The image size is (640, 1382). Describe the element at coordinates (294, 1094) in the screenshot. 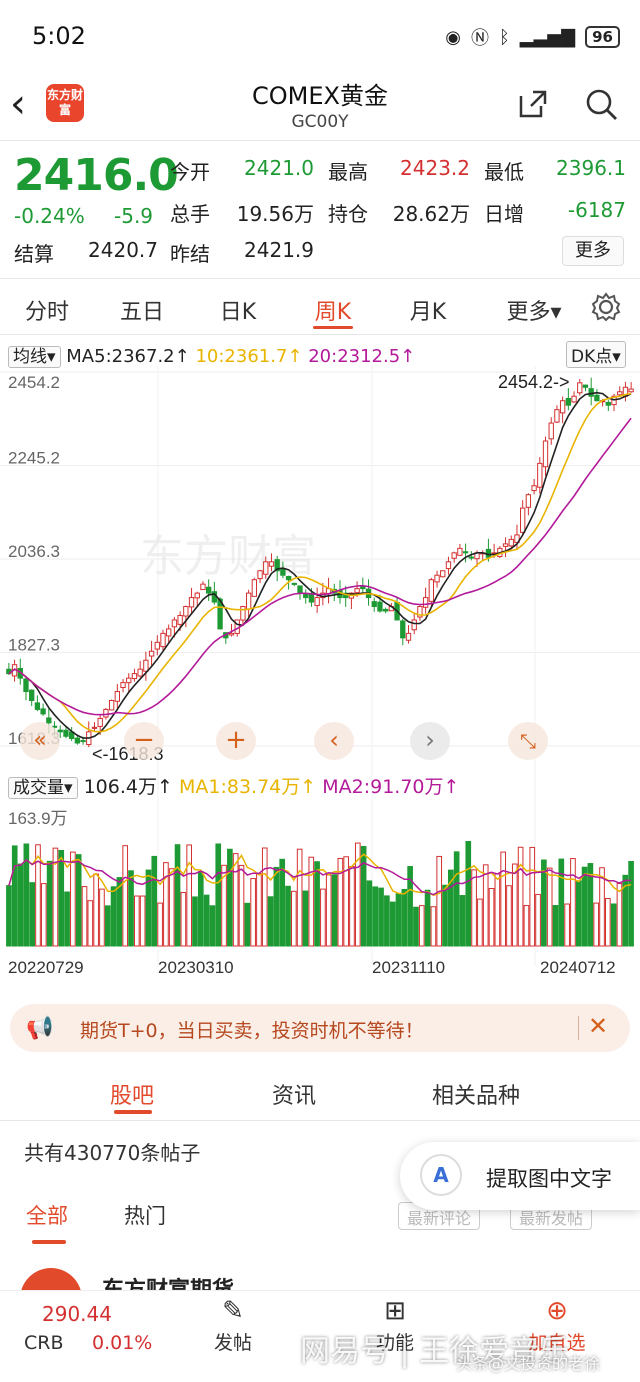

I see `tab-news: 资讯` at that location.